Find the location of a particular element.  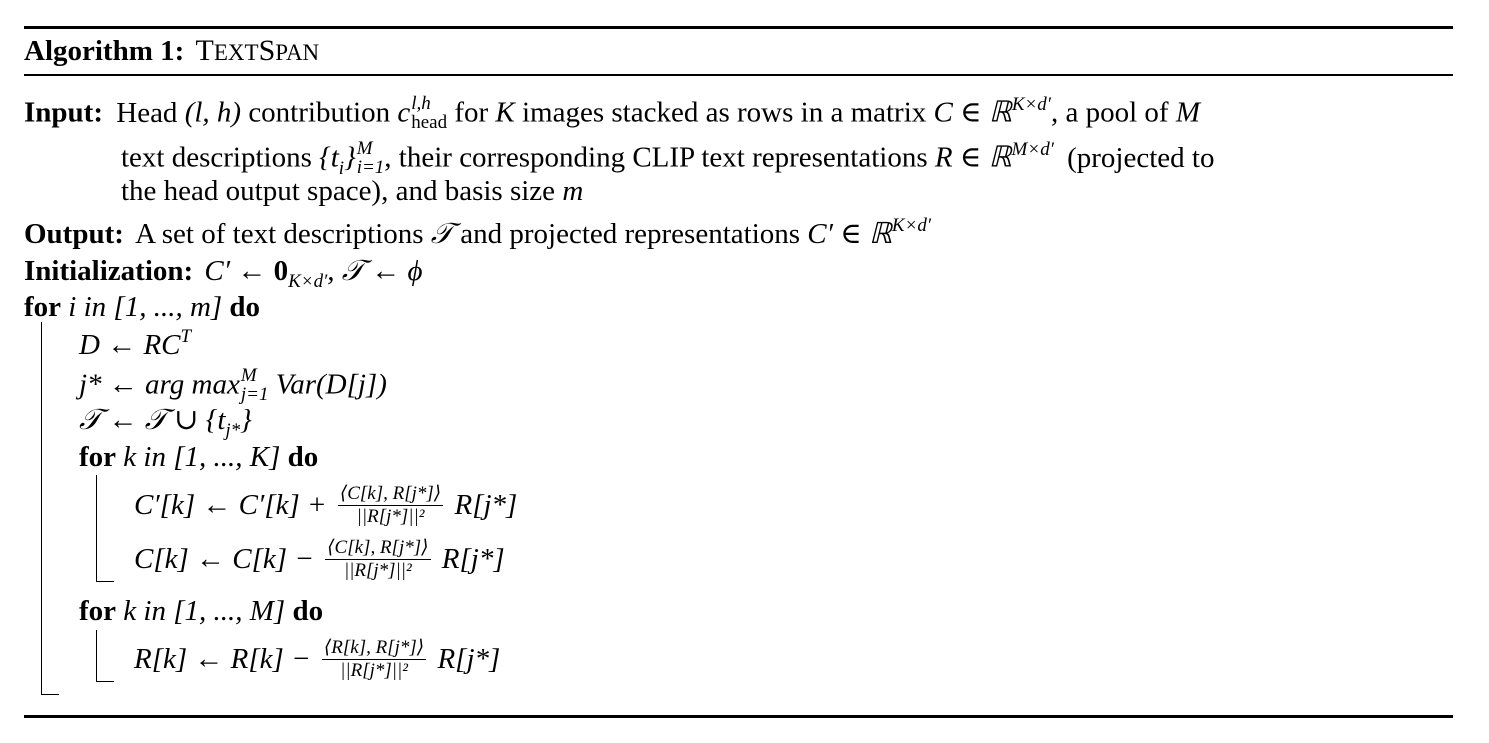

math-C-sup: K×d′ is located at coordinates (1031, 104).